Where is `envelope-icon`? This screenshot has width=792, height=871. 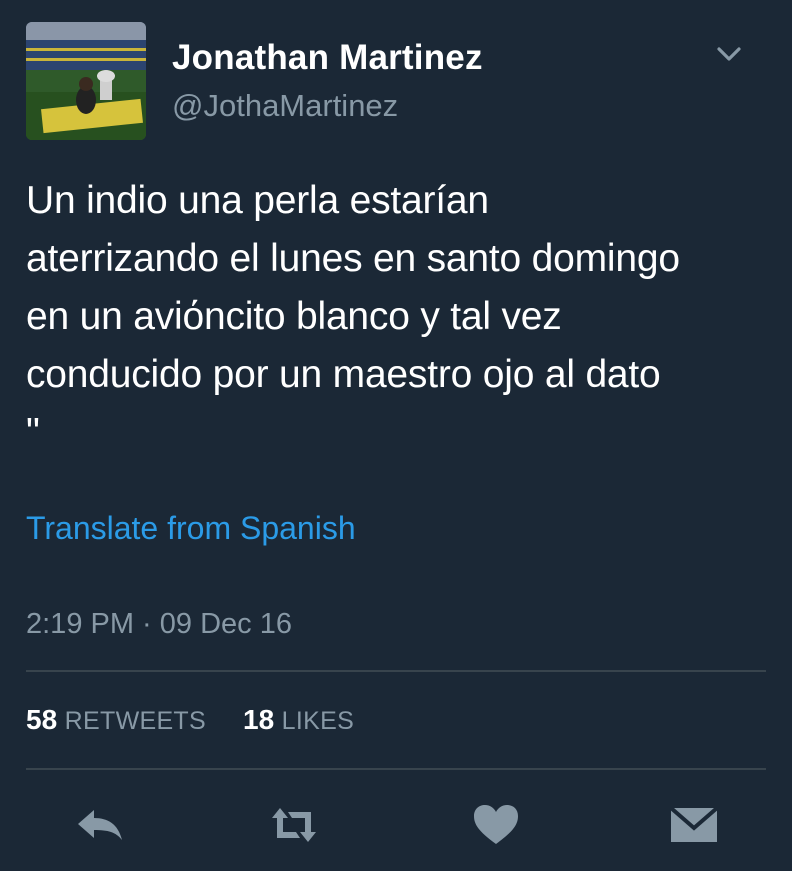
envelope-icon is located at coordinates (694, 824).